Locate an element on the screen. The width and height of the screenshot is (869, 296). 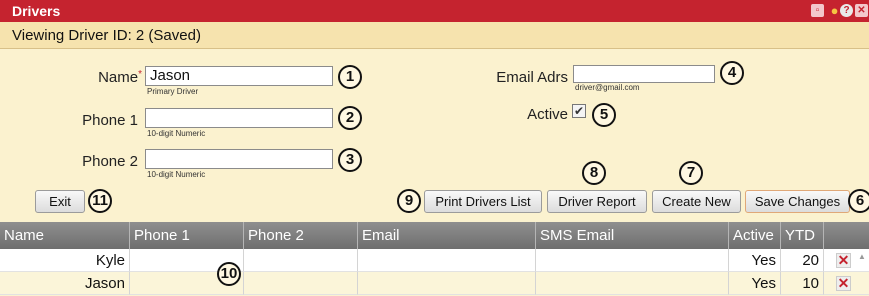
name-label: Name* is located at coordinates (120, 77).